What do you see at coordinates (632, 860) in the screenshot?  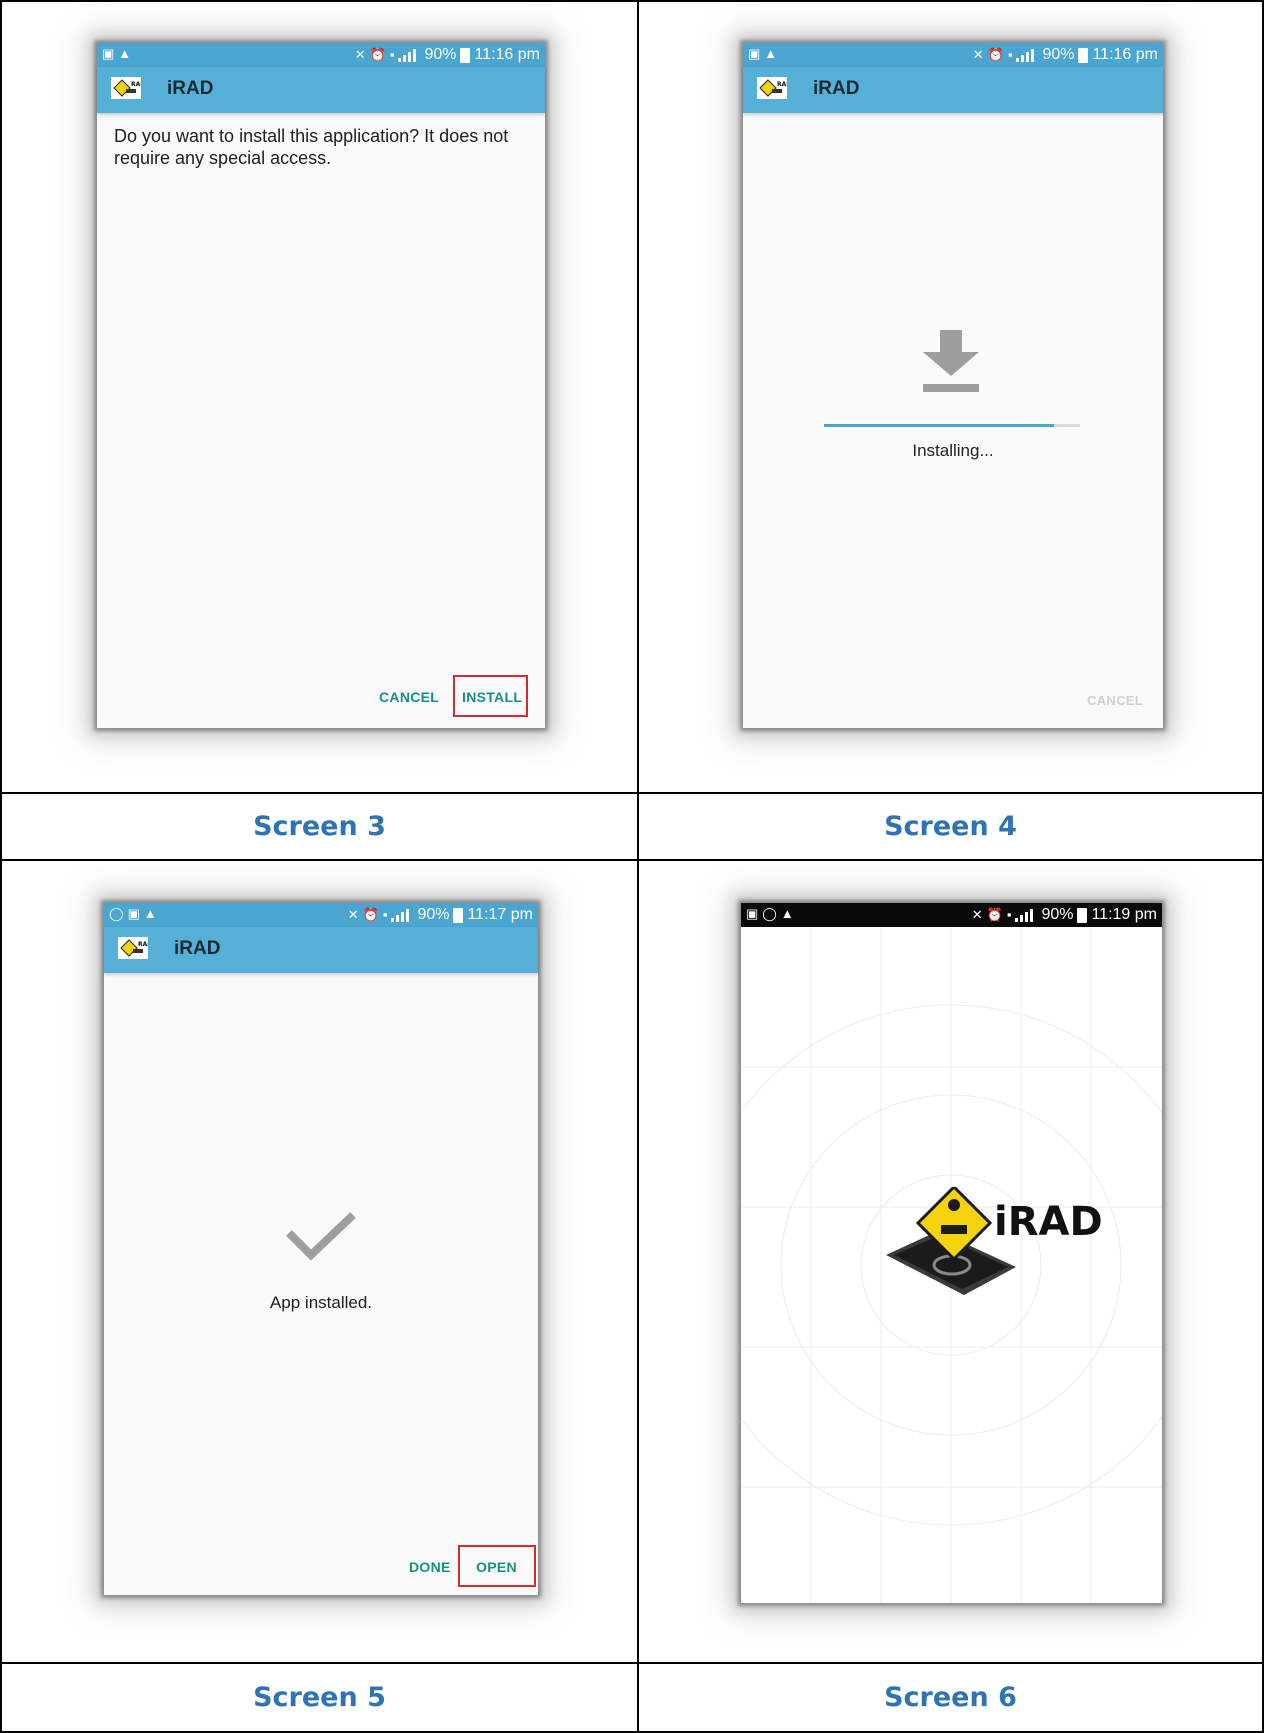 I see `table-divider` at bounding box center [632, 860].